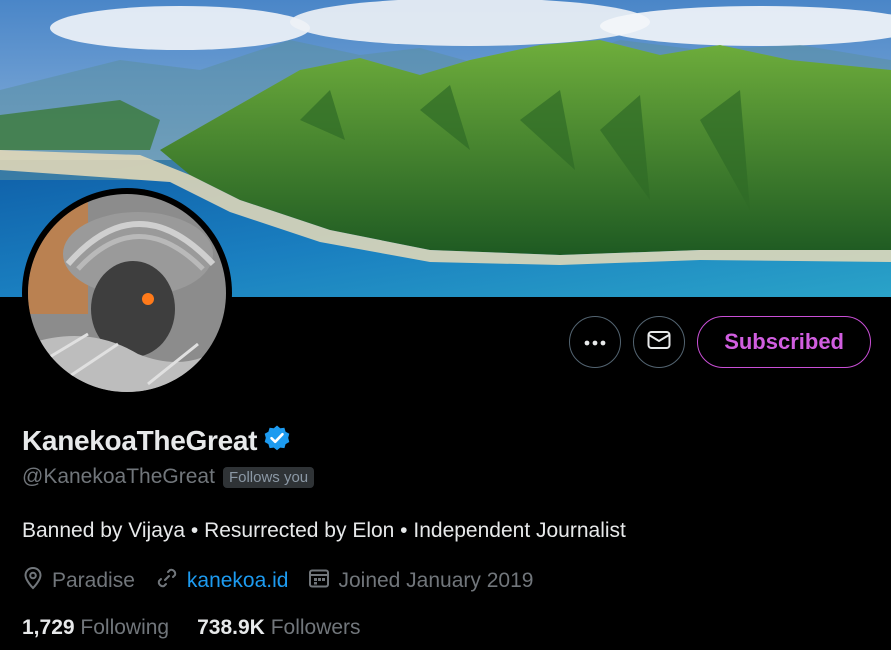 This screenshot has height=650, width=891. What do you see at coordinates (315, 627) in the screenshot?
I see `followers-label: Followers` at bounding box center [315, 627].